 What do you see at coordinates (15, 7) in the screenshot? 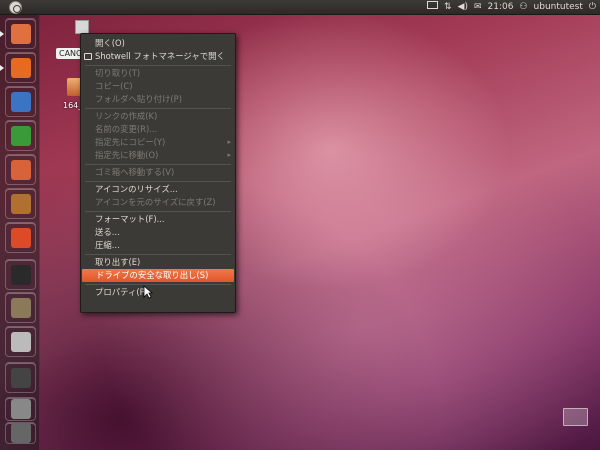
I see `dash-home-button` at bounding box center [15, 7].